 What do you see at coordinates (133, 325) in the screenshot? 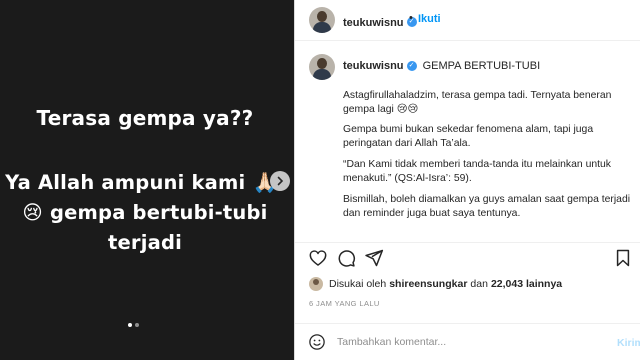
I see `carousel-indicator` at bounding box center [133, 325].